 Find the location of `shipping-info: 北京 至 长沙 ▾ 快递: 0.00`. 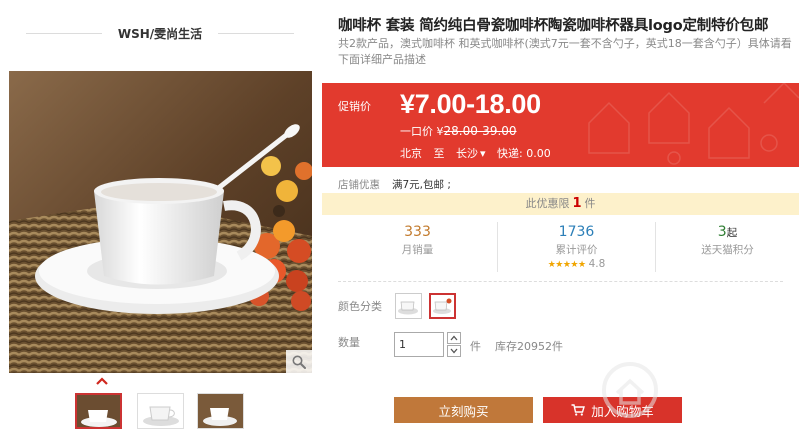

shipping-info: 北京 至 长沙 ▾ 快递: 0.00 is located at coordinates (479, 153).